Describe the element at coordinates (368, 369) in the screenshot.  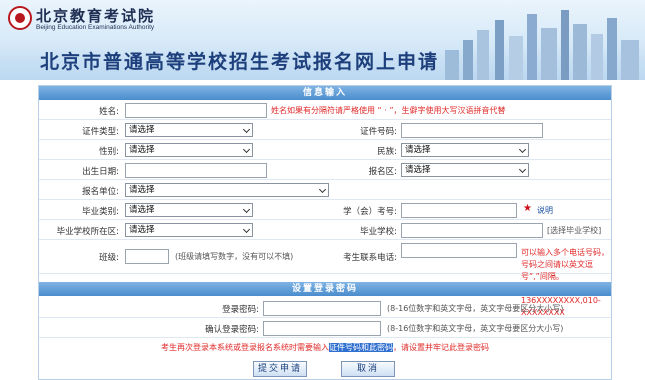
I see `cancel-button: 取消` at that location.